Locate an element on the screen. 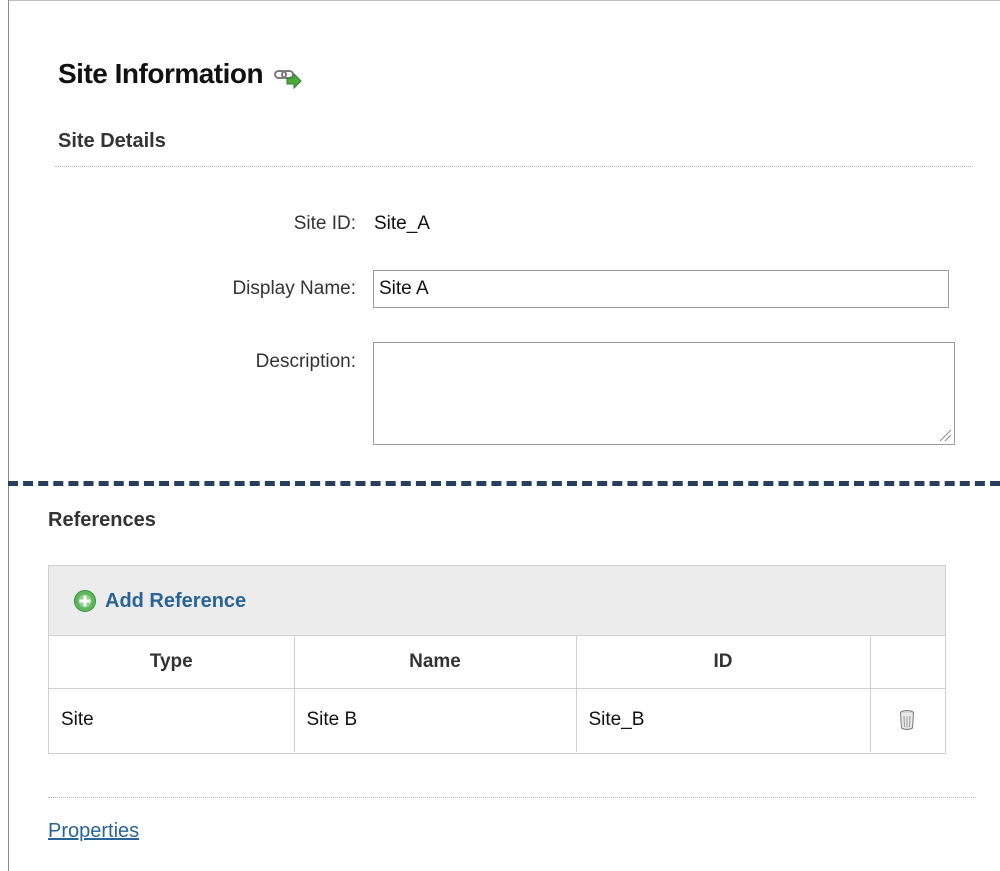 The width and height of the screenshot is (1000, 871). add-reference-button: Add Reference is located at coordinates (159, 601).